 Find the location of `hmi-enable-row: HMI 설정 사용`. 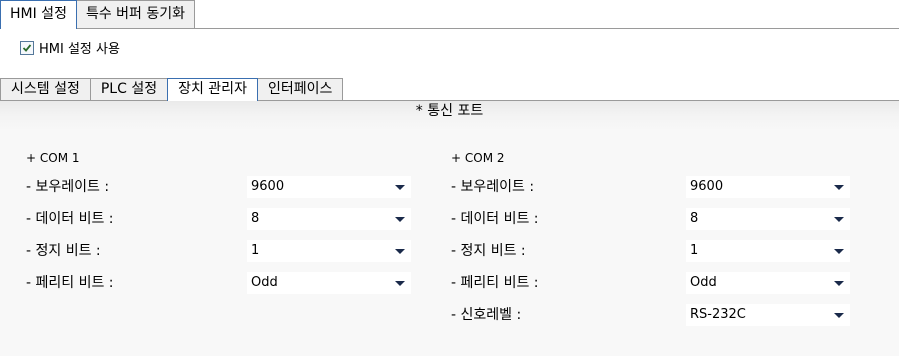

hmi-enable-row: HMI 설정 사용 is located at coordinates (70, 47).